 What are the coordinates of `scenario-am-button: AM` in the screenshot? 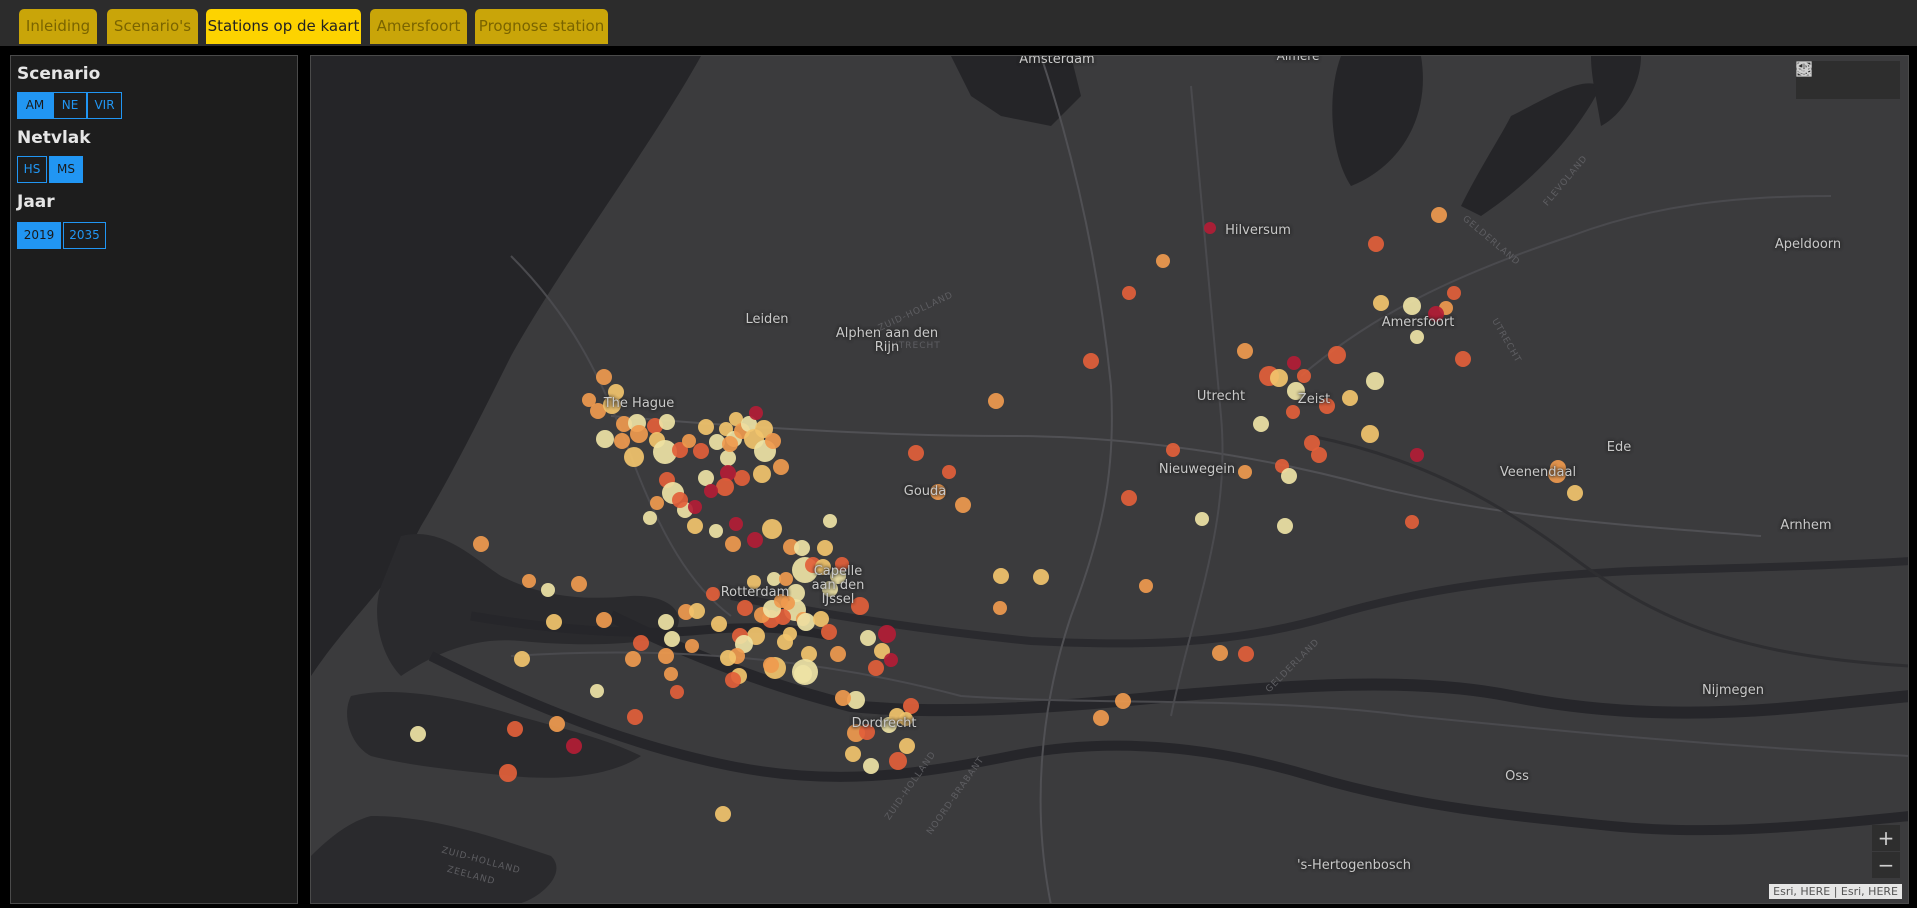 It's located at (35, 105).